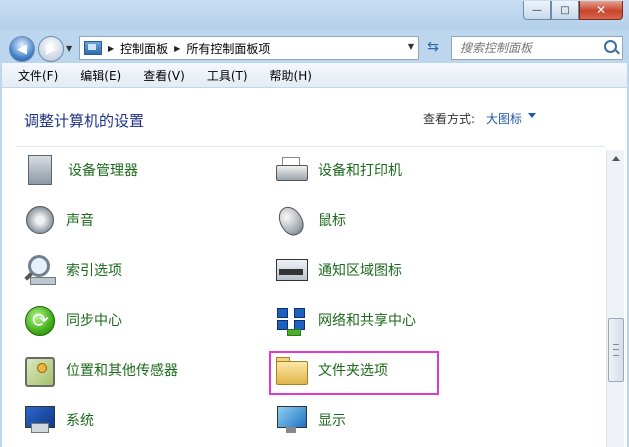  What do you see at coordinates (367, 321) in the screenshot?
I see `item-label: 网络和共享中心` at bounding box center [367, 321].